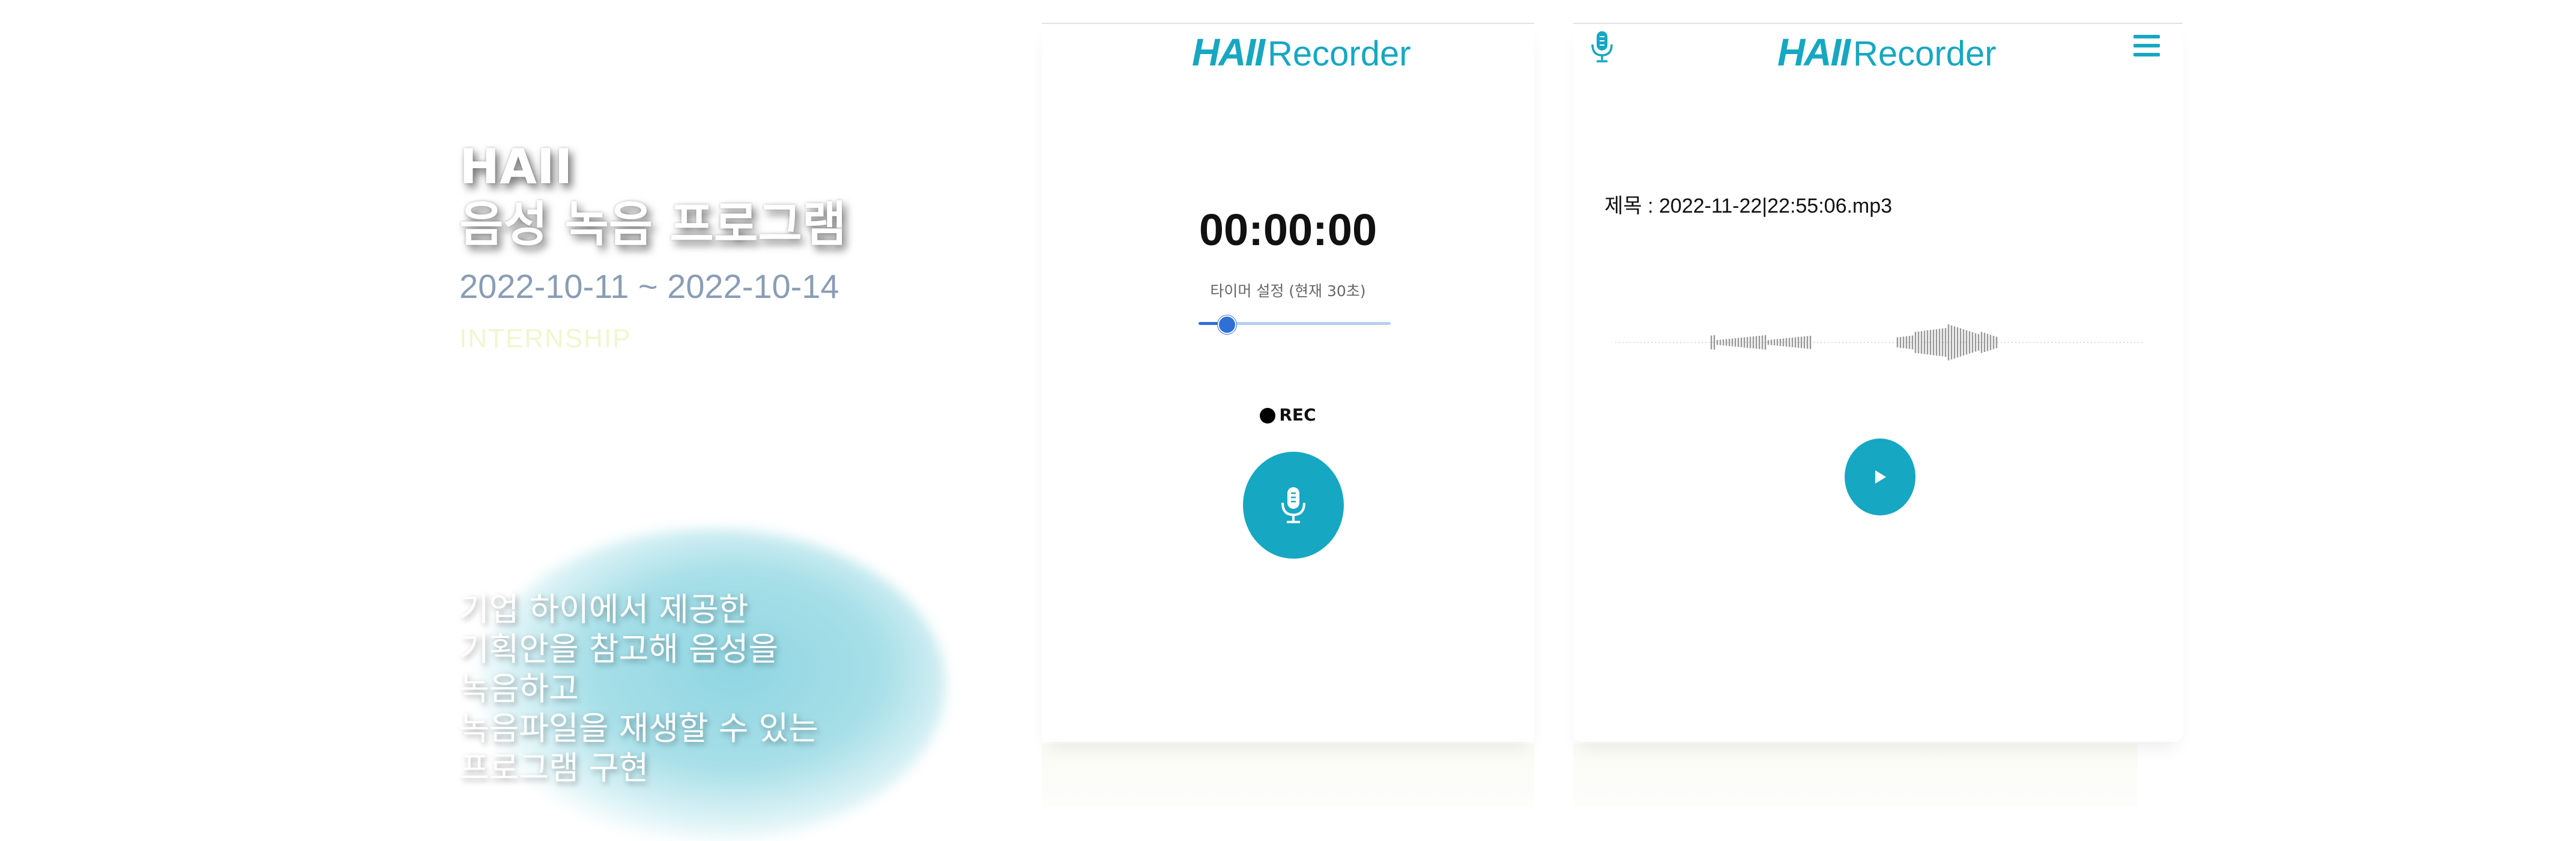 This screenshot has width=2576, height=841. What do you see at coordinates (1295, 323) in the screenshot?
I see `timer-slider` at bounding box center [1295, 323].